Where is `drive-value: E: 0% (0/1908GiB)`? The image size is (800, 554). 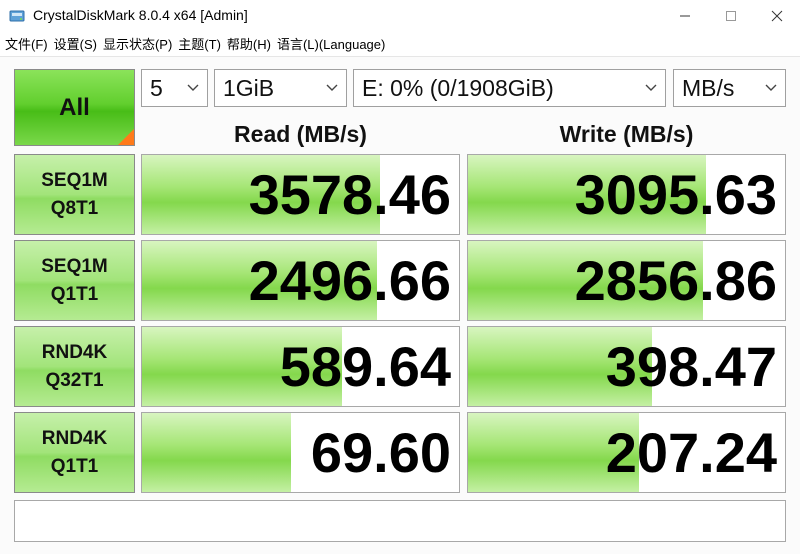 drive-value: E: 0% (0/1908GiB) is located at coordinates (458, 87).